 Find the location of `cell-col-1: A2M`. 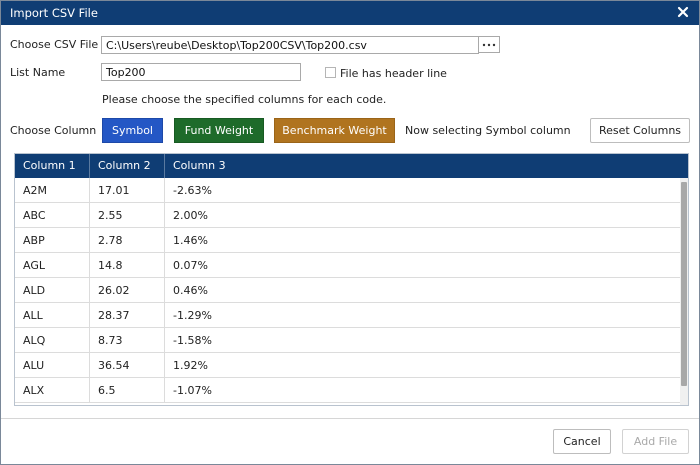

cell-col-1: A2M is located at coordinates (52, 190).